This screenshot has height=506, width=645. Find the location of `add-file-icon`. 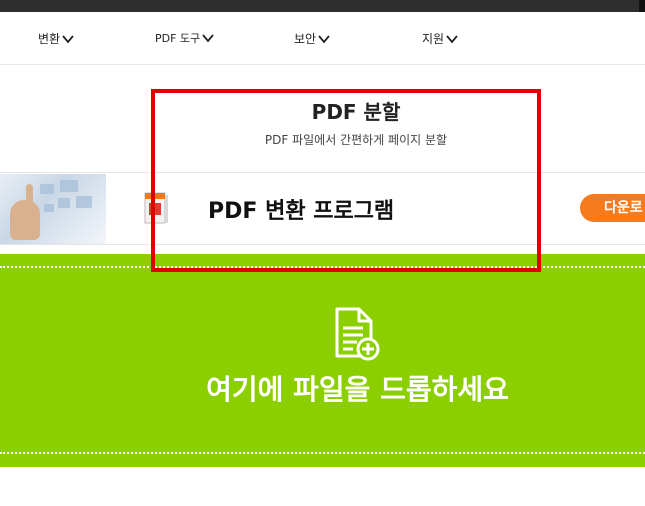

add-file-icon is located at coordinates (357, 334).